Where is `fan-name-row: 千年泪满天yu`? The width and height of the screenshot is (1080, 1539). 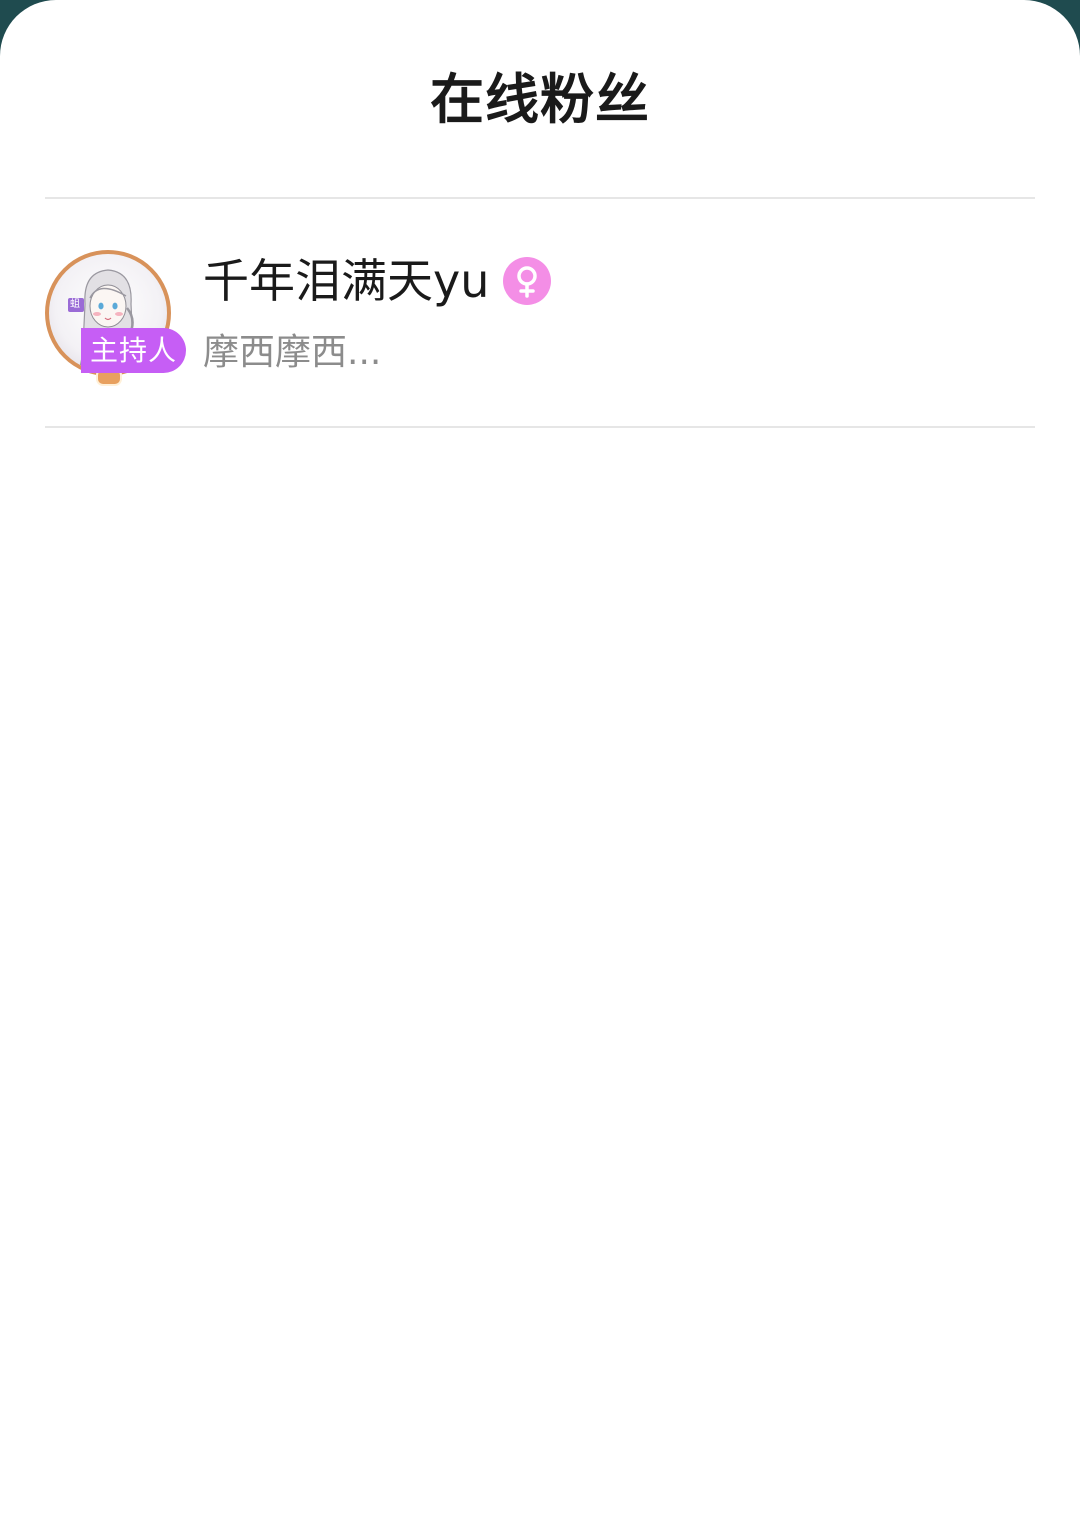 fan-name-row: 千年泪满天yu is located at coordinates (377, 281).